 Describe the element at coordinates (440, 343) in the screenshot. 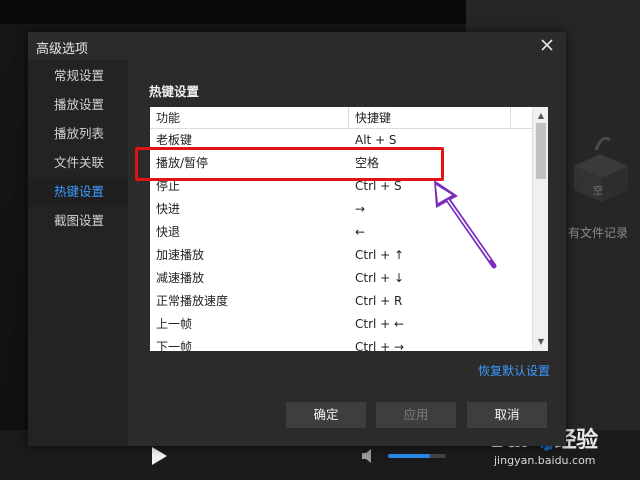

I see `hotkey-key-cell: Ctrl + →` at that location.